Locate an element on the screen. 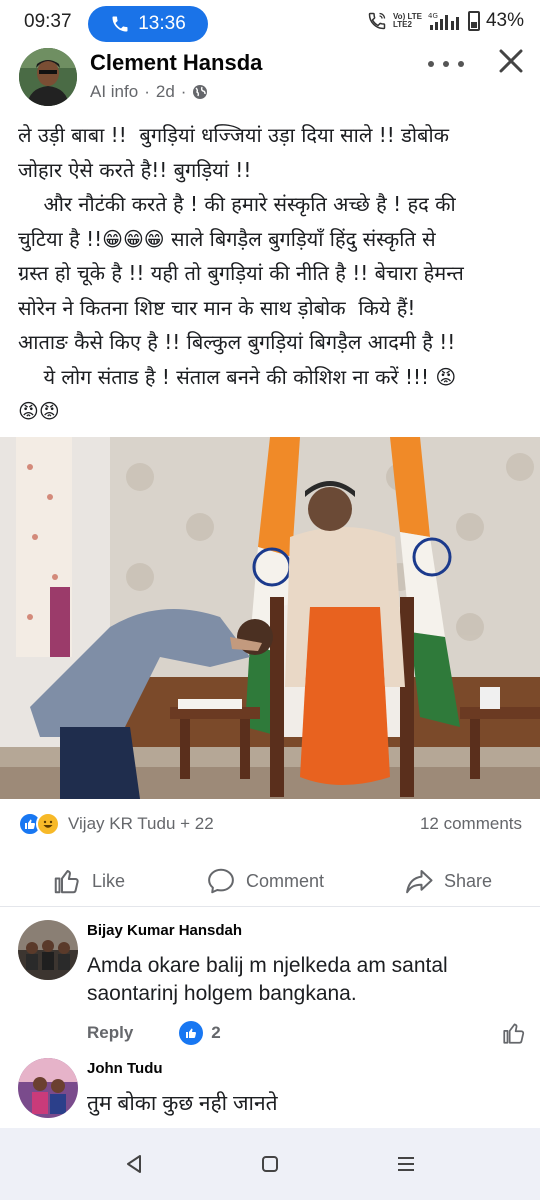  battery-percent: 43% is located at coordinates (504, 20).